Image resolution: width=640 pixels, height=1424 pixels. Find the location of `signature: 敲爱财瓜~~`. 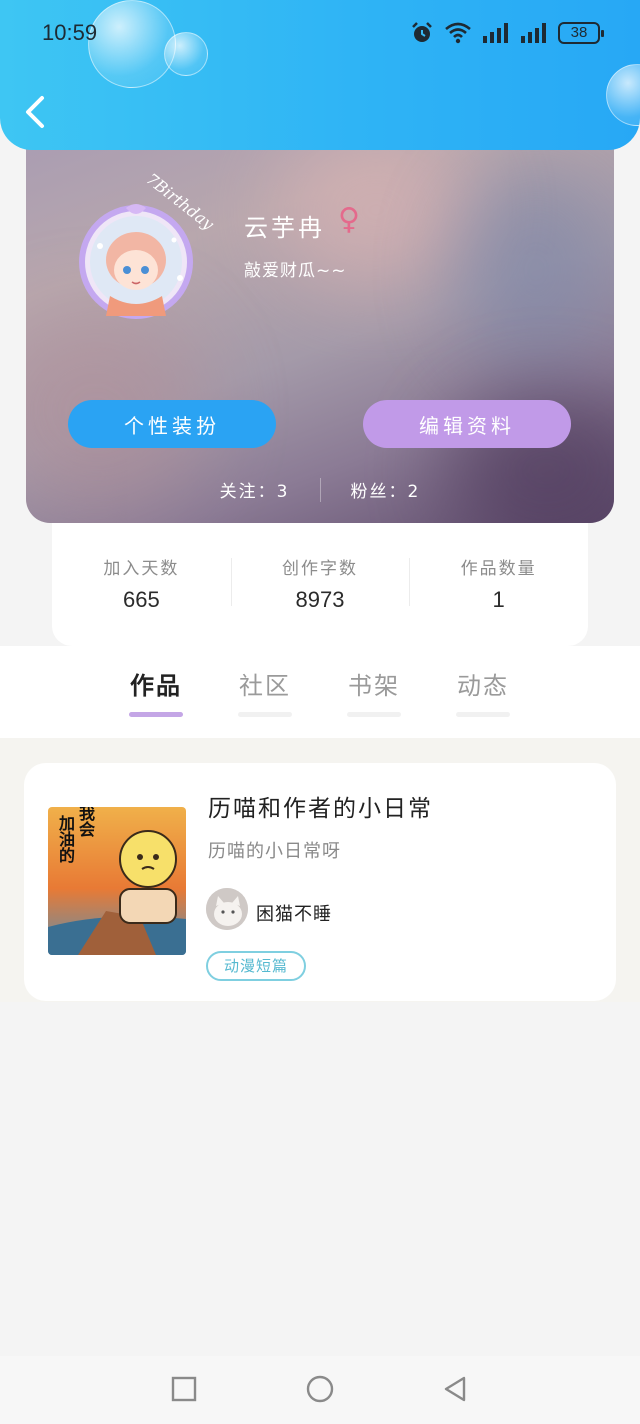

signature: 敲爱财瓜~~ is located at coordinates (295, 271).